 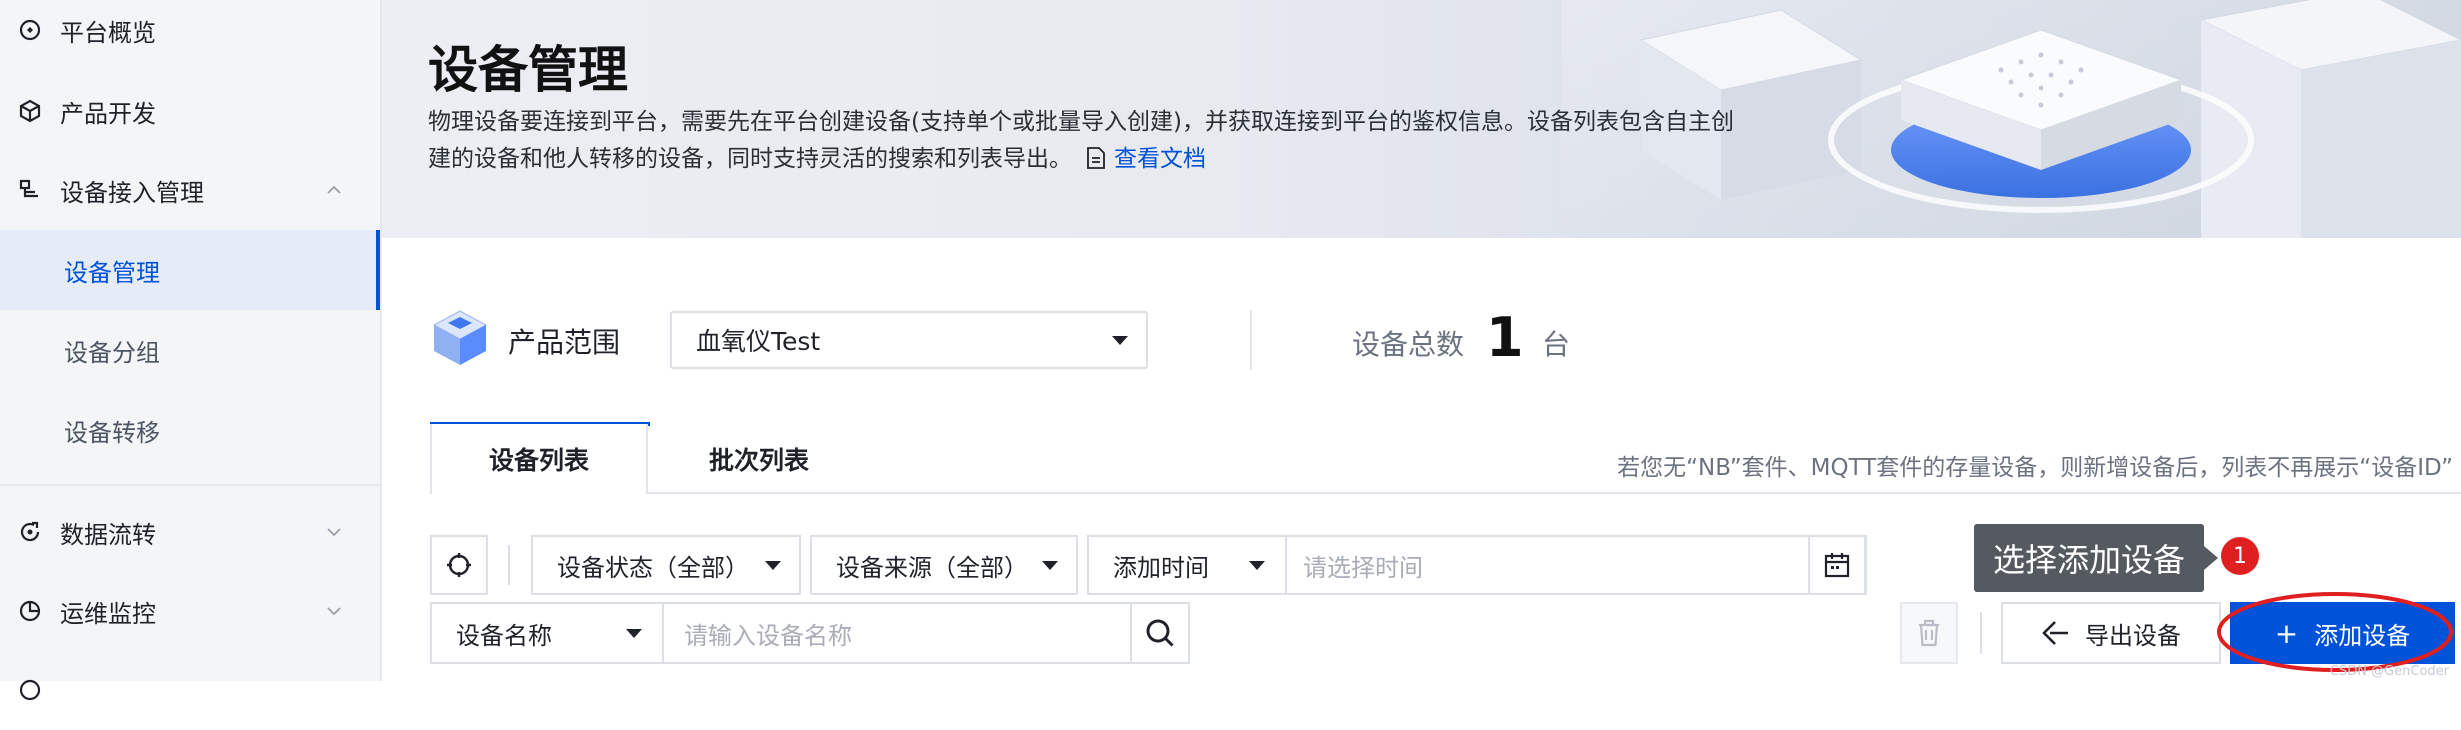 I want to click on product-range-label: 产品范围, so click(x=564, y=342).